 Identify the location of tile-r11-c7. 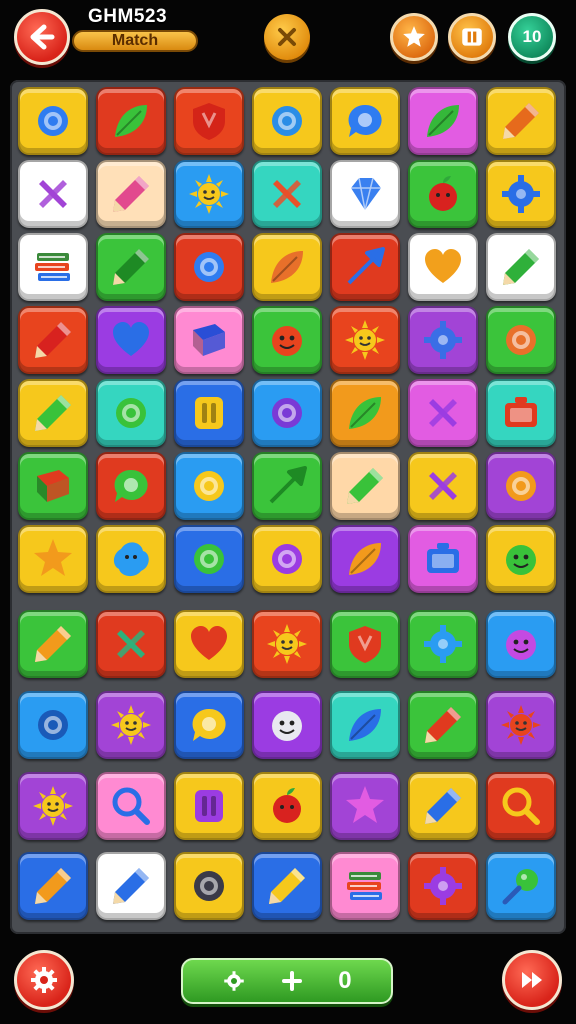
(521, 886).